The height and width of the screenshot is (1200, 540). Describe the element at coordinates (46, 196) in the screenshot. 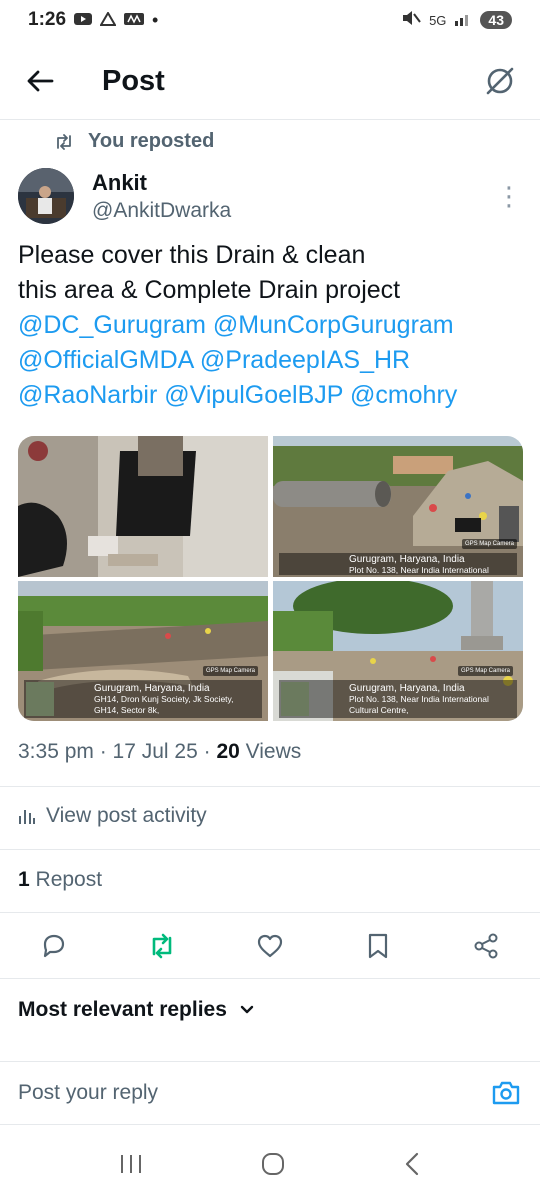

I see `avatar` at that location.